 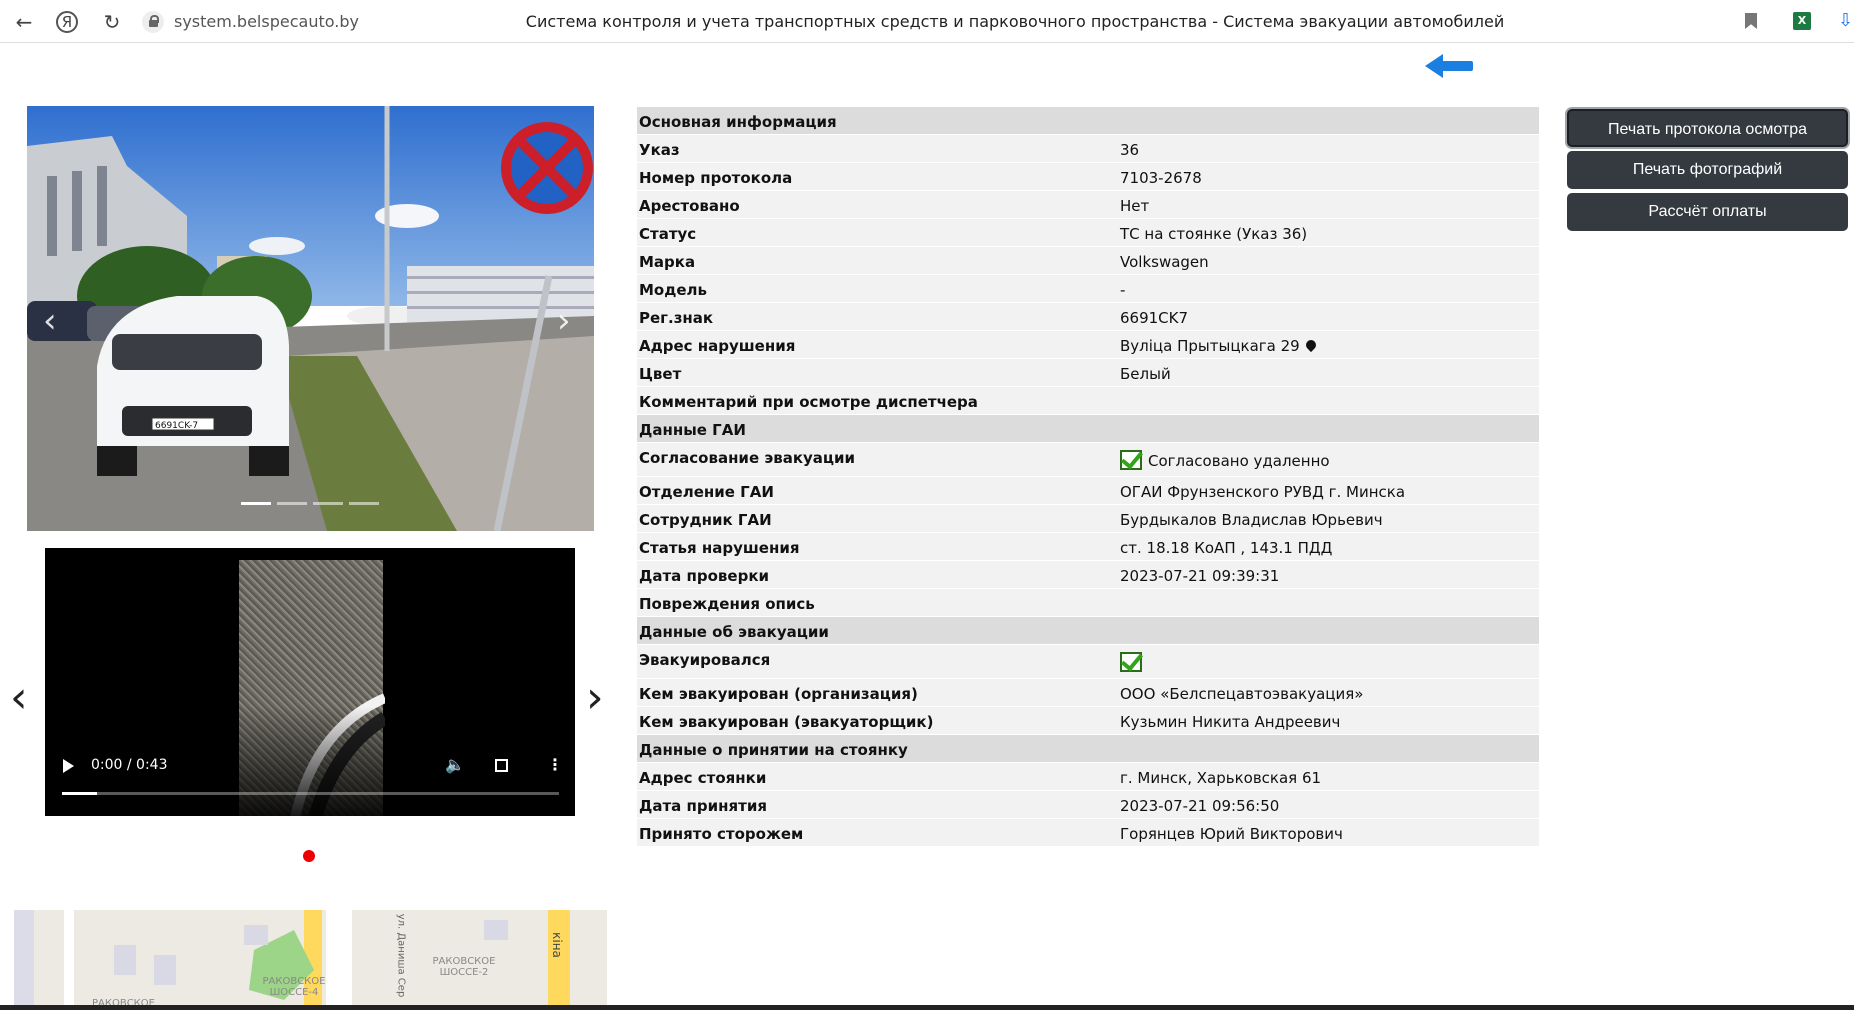 I want to click on table-row: Дата принятия 2023-07-21 09:56:50, so click(x=1088, y=804).